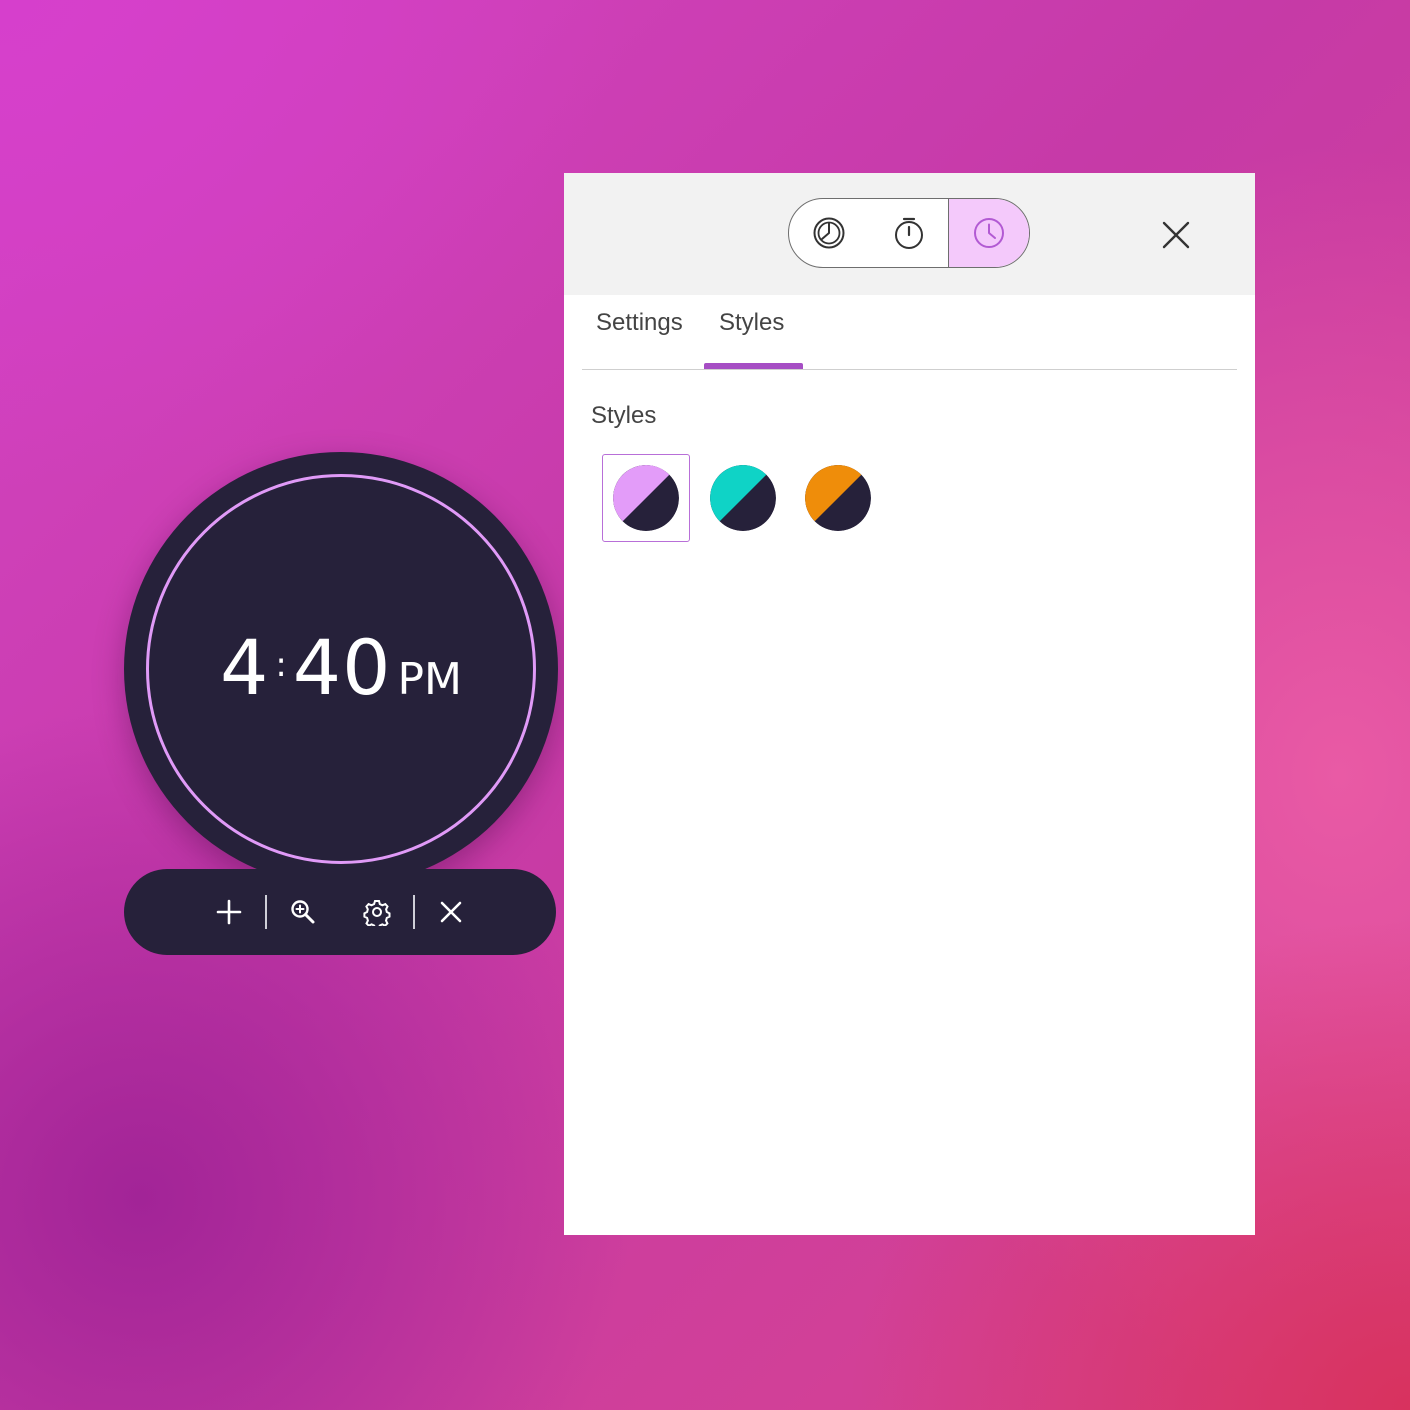  Describe the element at coordinates (639, 323) in the screenshot. I see `tab-settings: Settings` at that location.